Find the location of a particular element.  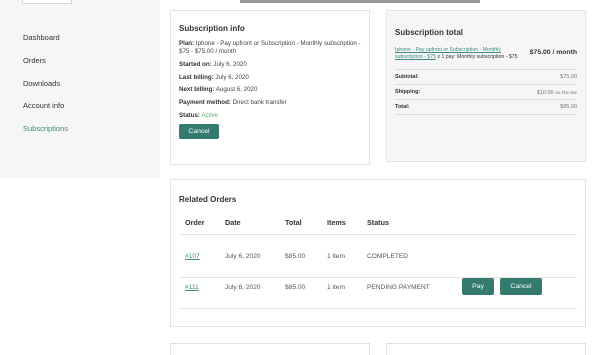

sidebar-item-subscriptions: Subscriptions is located at coordinates (45, 135).